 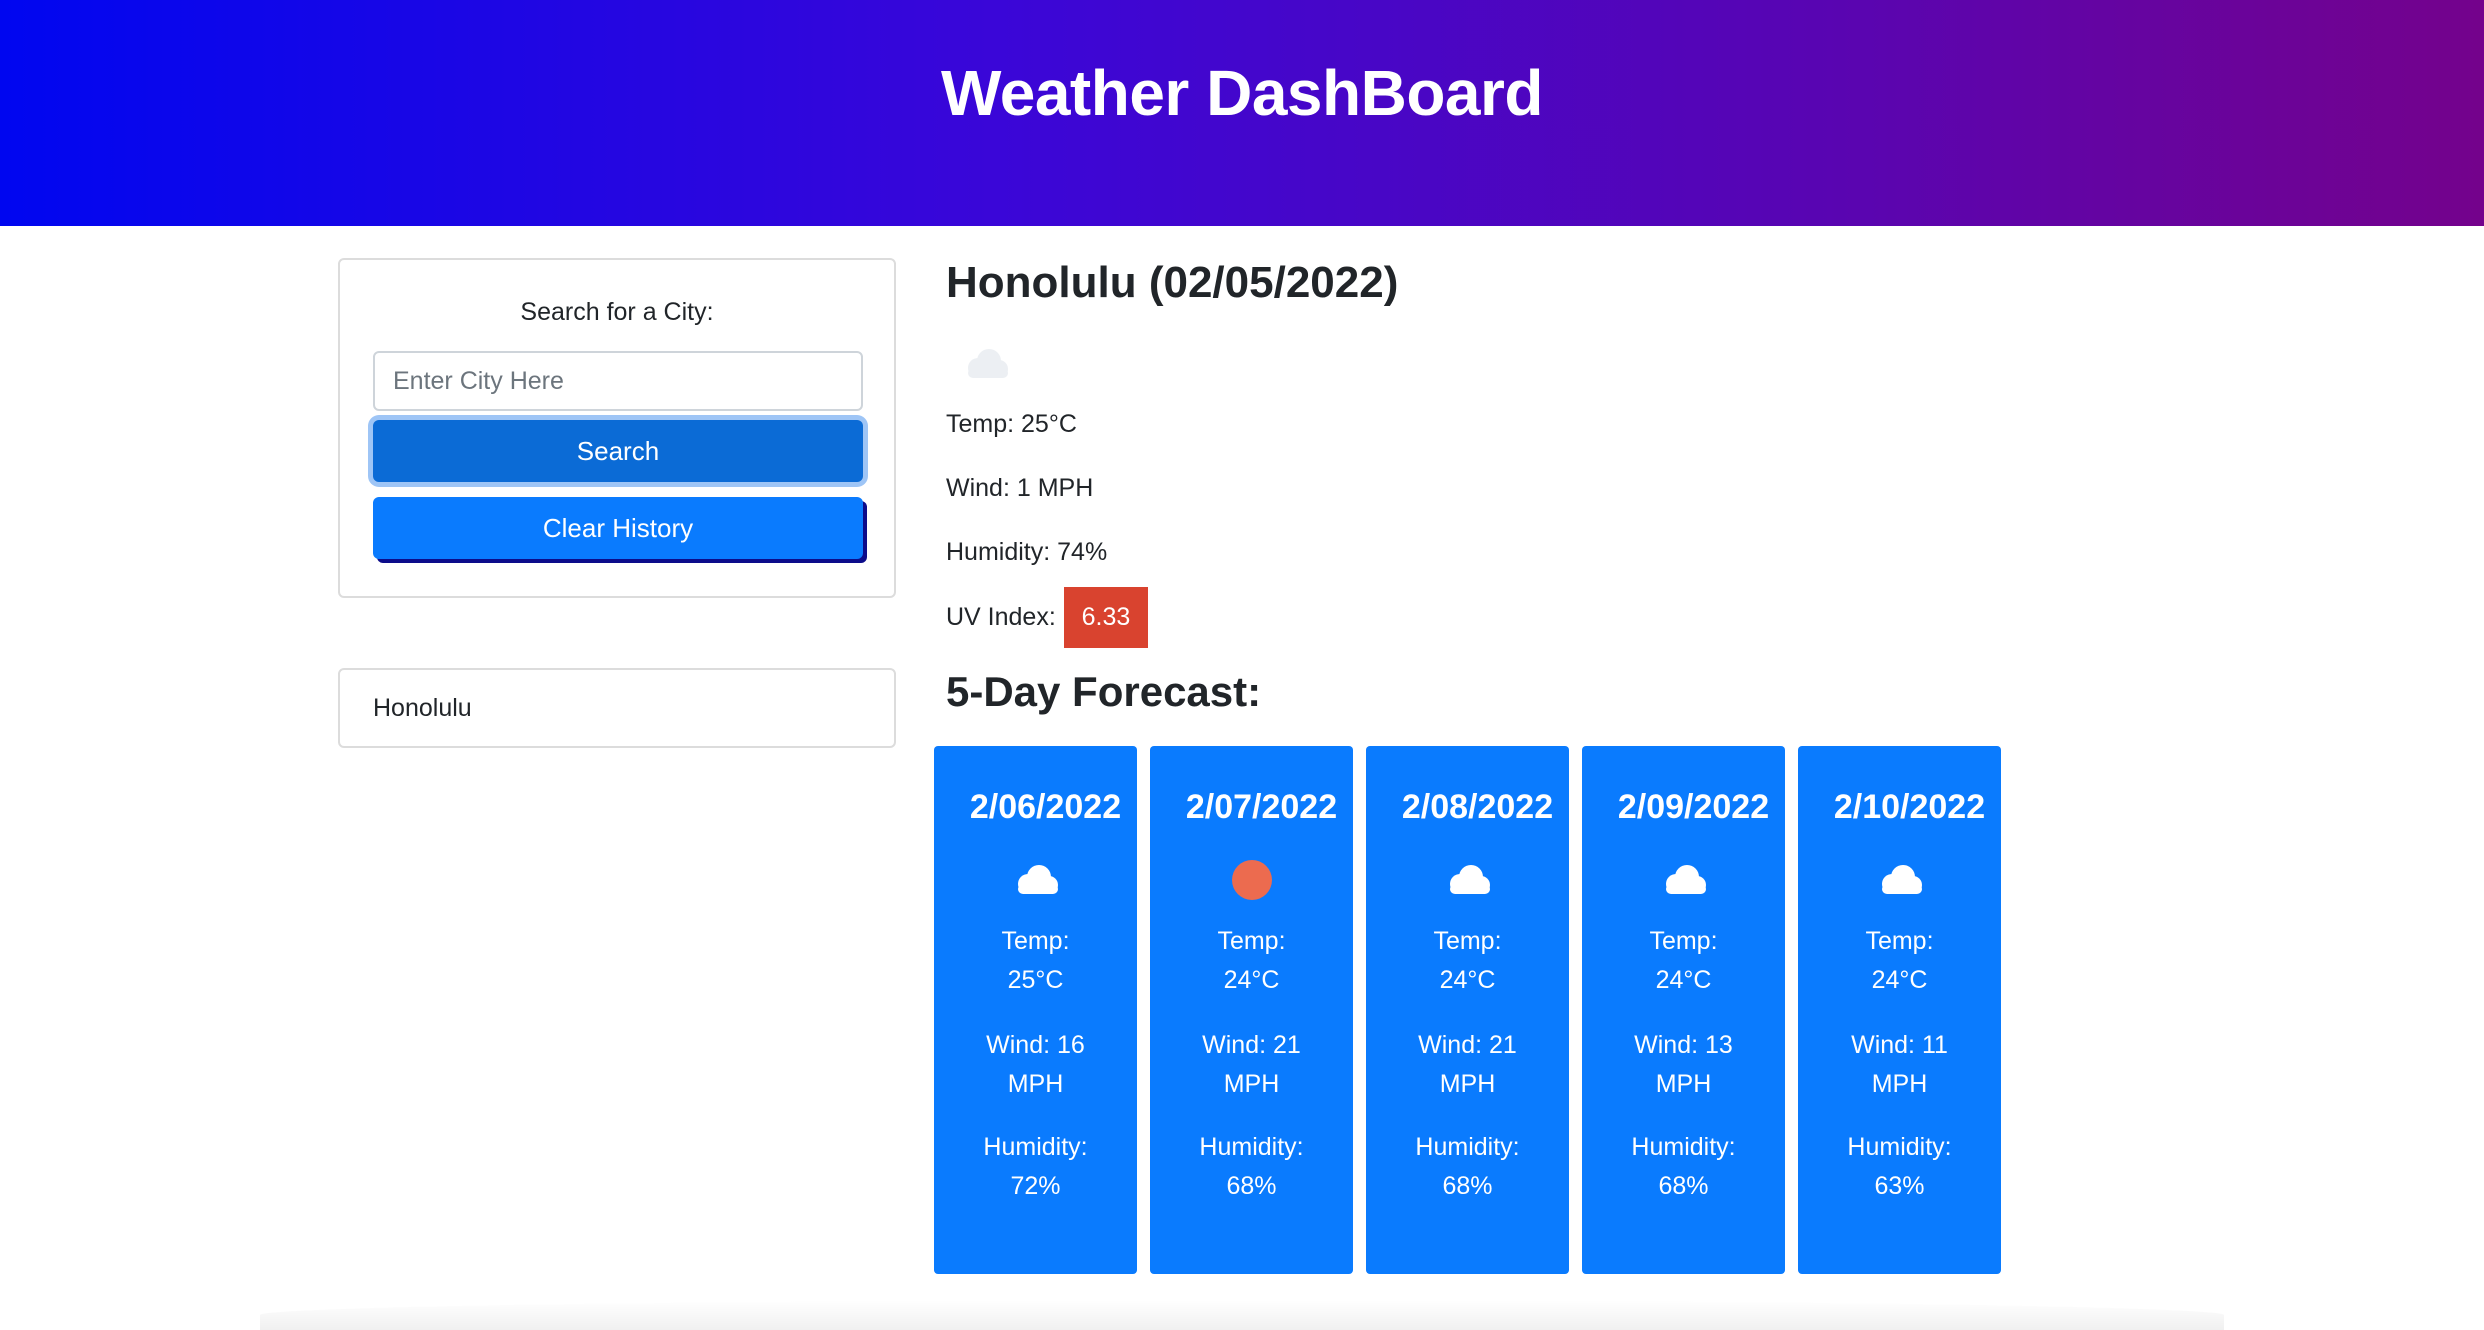 What do you see at coordinates (1909, 807) in the screenshot?
I see `forecast-date: 2/10/2022` at bounding box center [1909, 807].